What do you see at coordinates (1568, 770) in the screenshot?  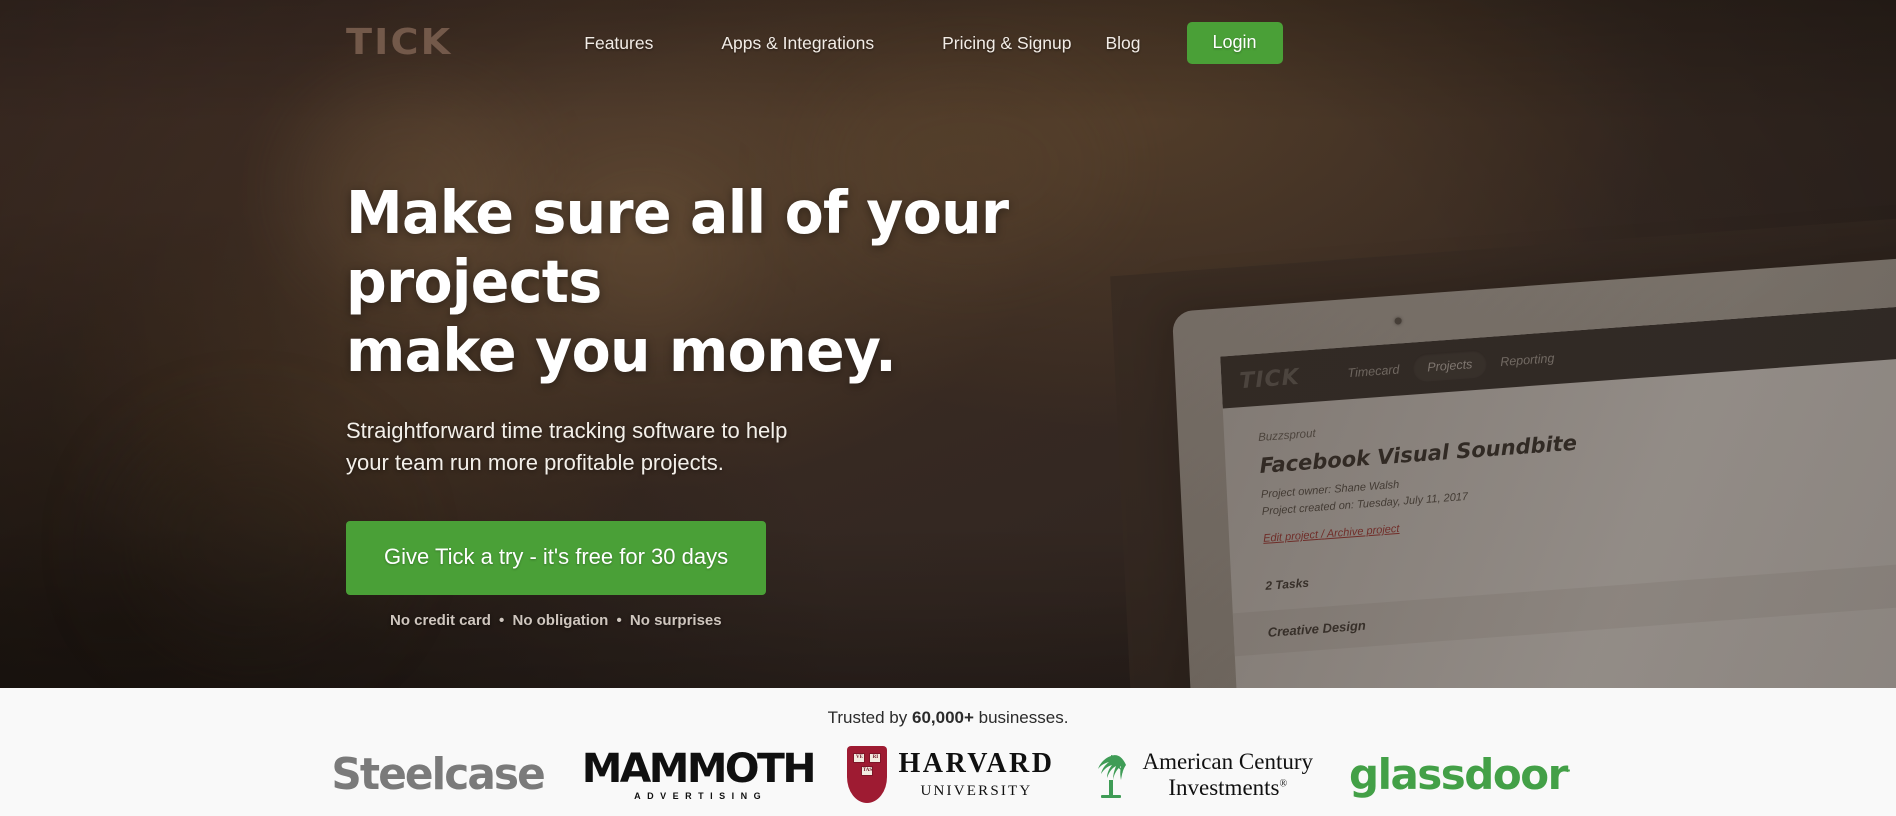 I see `glassdoor-registered-mark: ·` at bounding box center [1568, 770].